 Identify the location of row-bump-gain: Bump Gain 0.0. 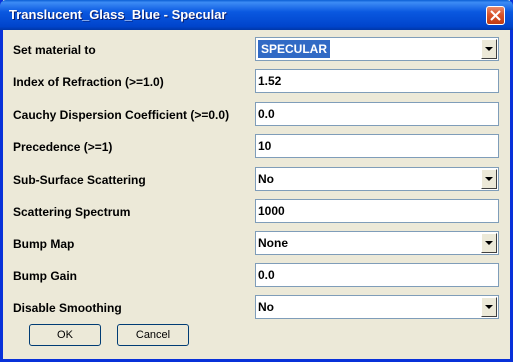
(256, 276).